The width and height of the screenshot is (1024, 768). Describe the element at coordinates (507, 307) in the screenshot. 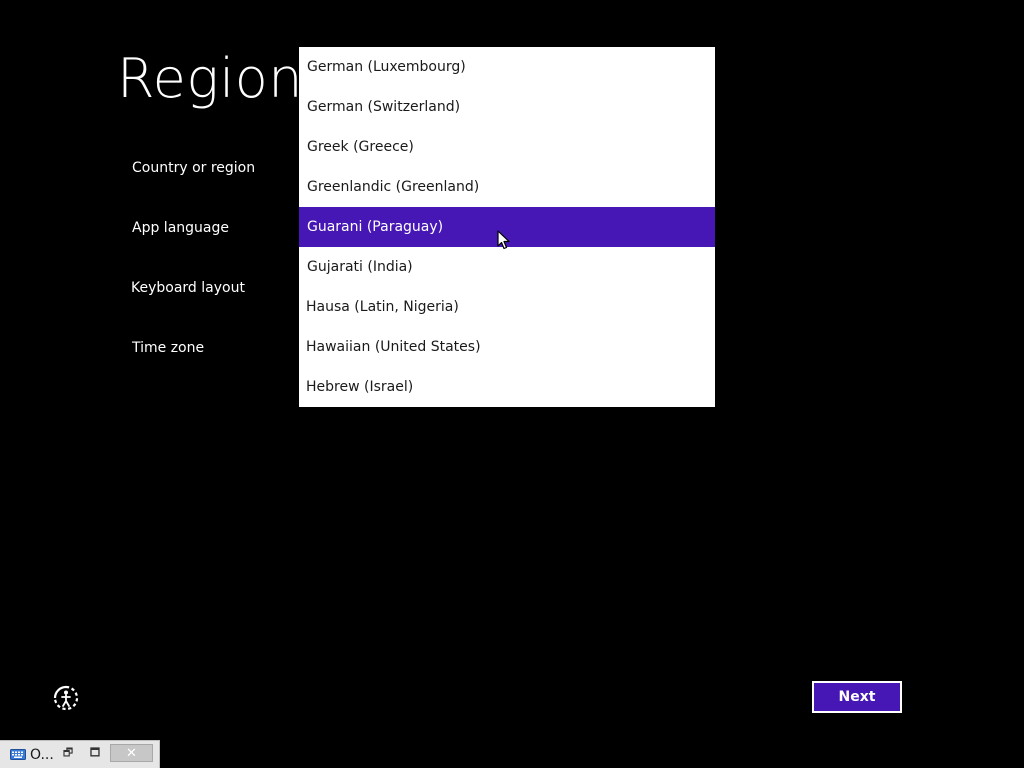

I see `dropdown-option: Hausa (Latin, Nigeria)` at that location.